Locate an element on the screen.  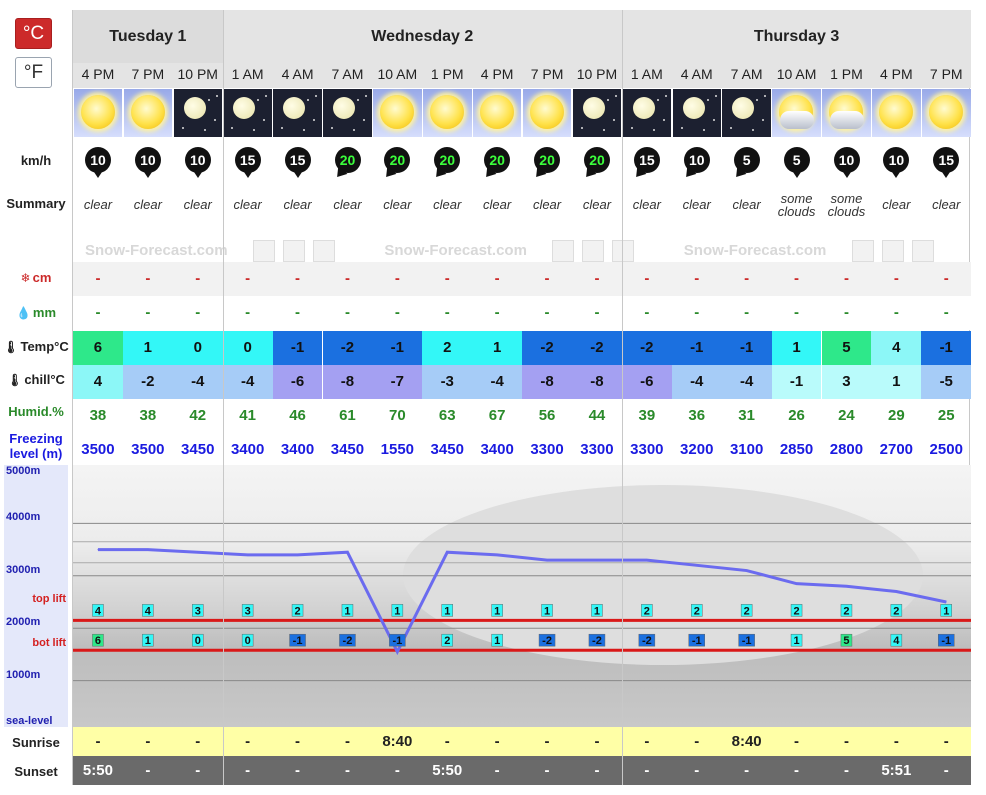
top-lift-label: top lift is located at coordinates (49, 599).